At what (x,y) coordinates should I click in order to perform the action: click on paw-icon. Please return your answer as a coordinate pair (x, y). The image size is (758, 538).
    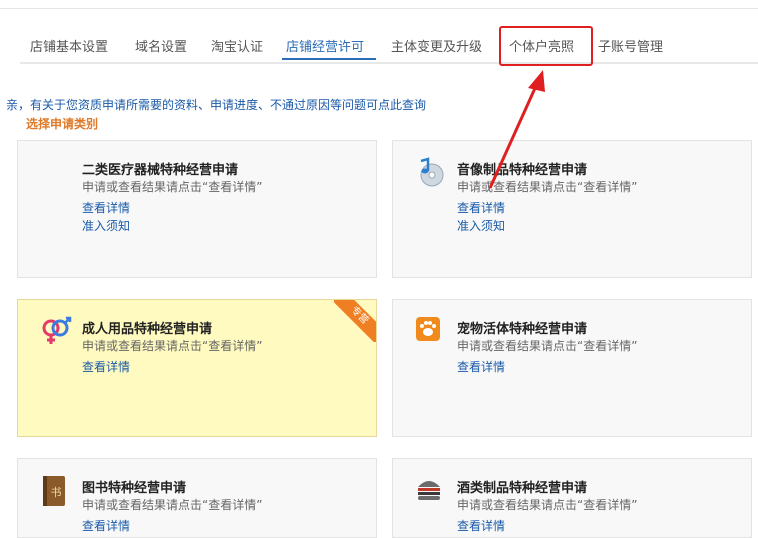
    Looking at the image, I should click on (429, 330).